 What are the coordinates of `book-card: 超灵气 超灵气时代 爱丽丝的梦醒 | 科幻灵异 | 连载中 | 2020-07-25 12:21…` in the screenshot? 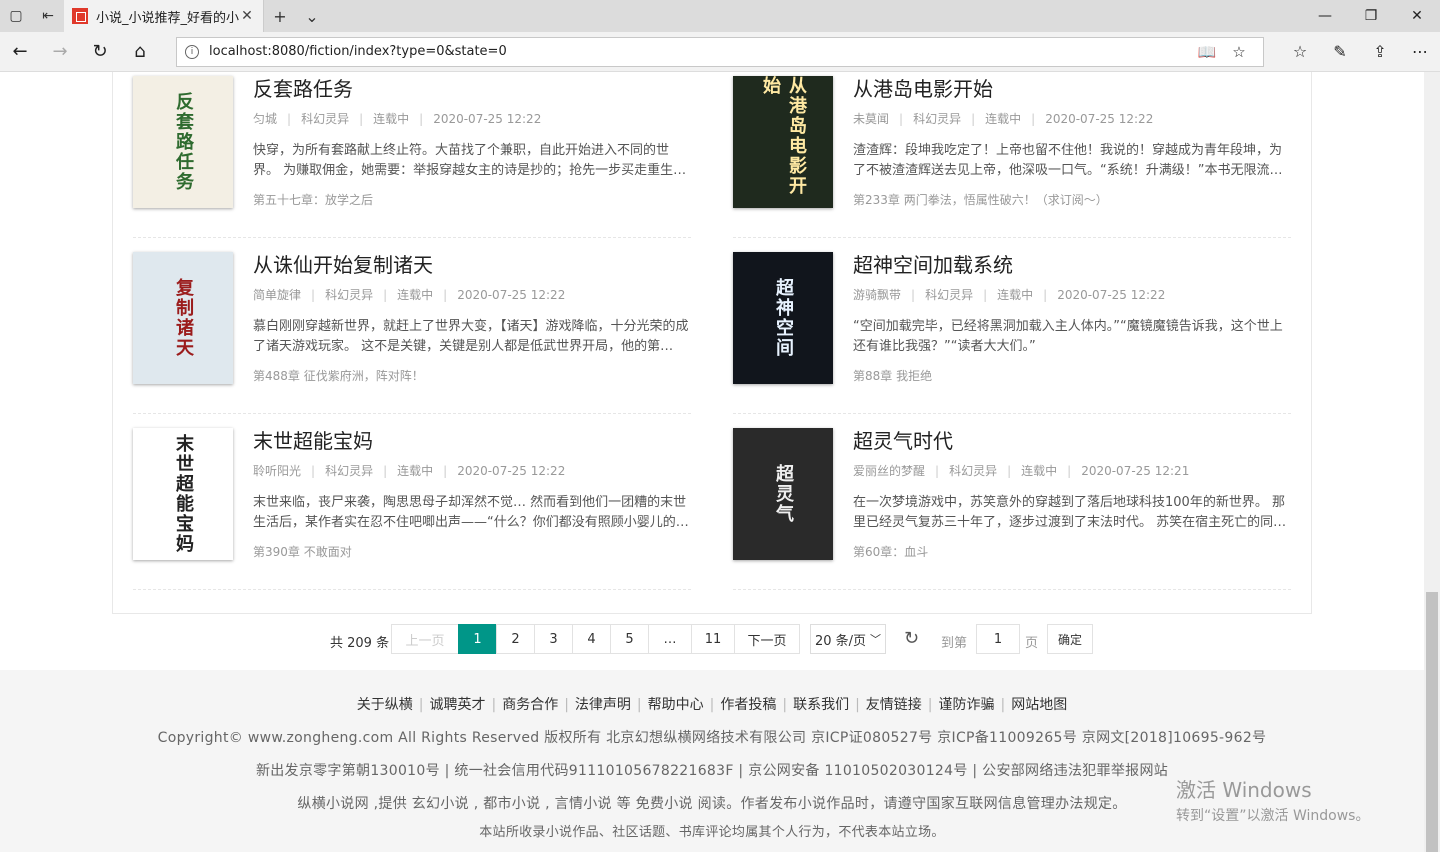 It's located at (1012, 502).